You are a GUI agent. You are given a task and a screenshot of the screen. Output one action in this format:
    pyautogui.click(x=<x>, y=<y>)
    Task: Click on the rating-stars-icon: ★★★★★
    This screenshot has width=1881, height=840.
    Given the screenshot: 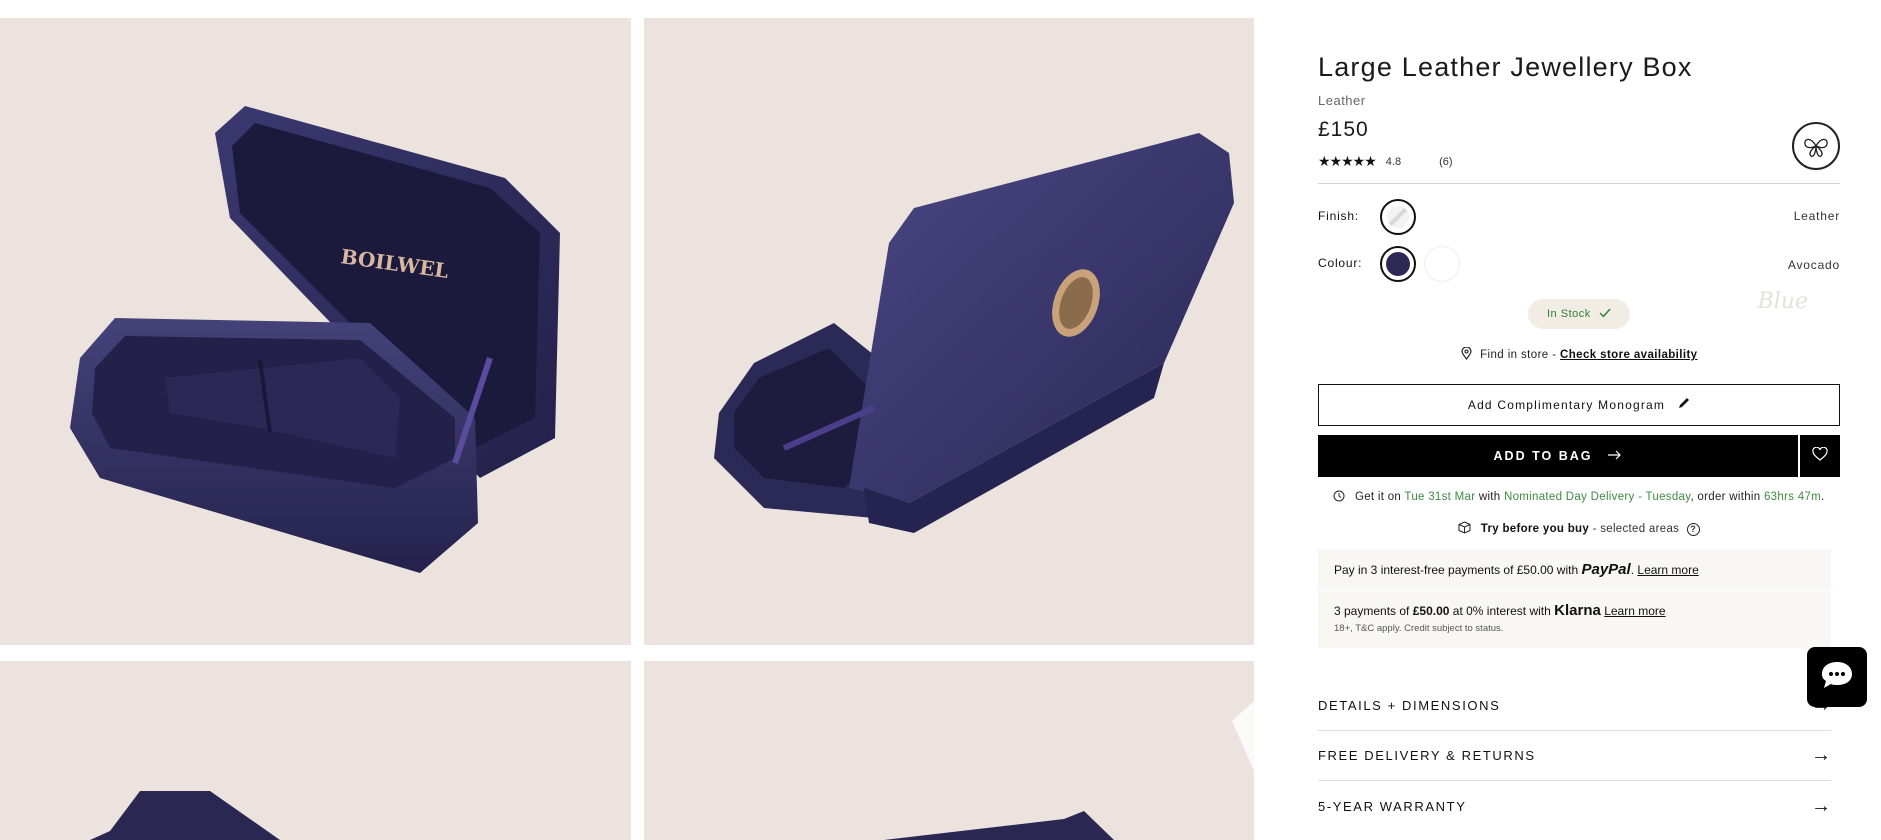 What is the action you would take?
    pyautogui.click(x=1347, y=161)
    